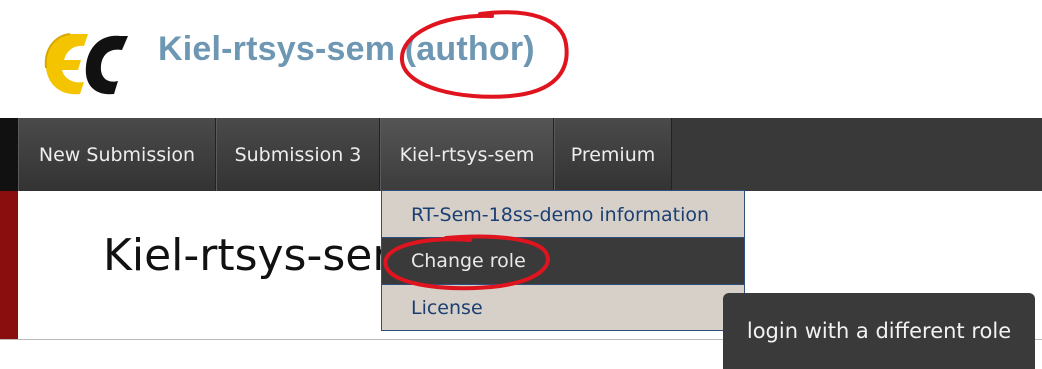 The image size is (1042, 369). What do you see at coordinates (117, 154) in the screenshot?
I see `nav-item-new-submission: New Submission` at bounding box center [117, 154].